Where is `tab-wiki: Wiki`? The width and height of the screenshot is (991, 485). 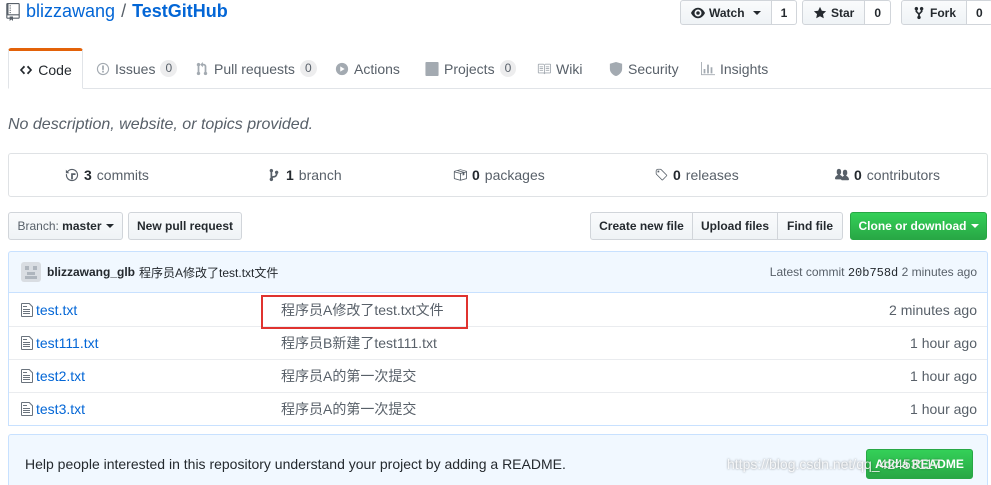
tab-wiki: Wiki is located at coordinates (559, 68).